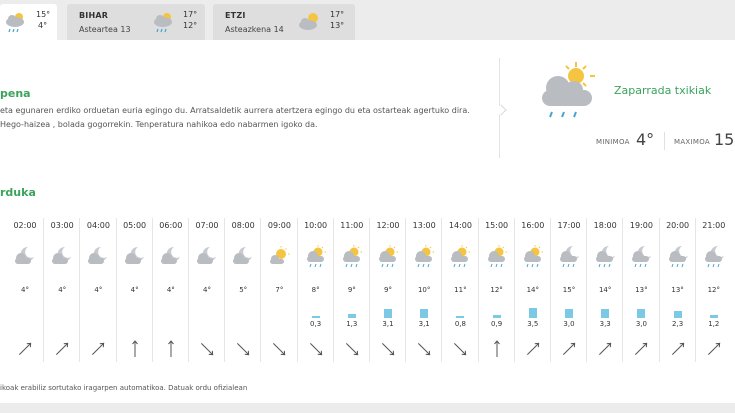  I want to click on hour-time: 05:00, so click(135, 225).